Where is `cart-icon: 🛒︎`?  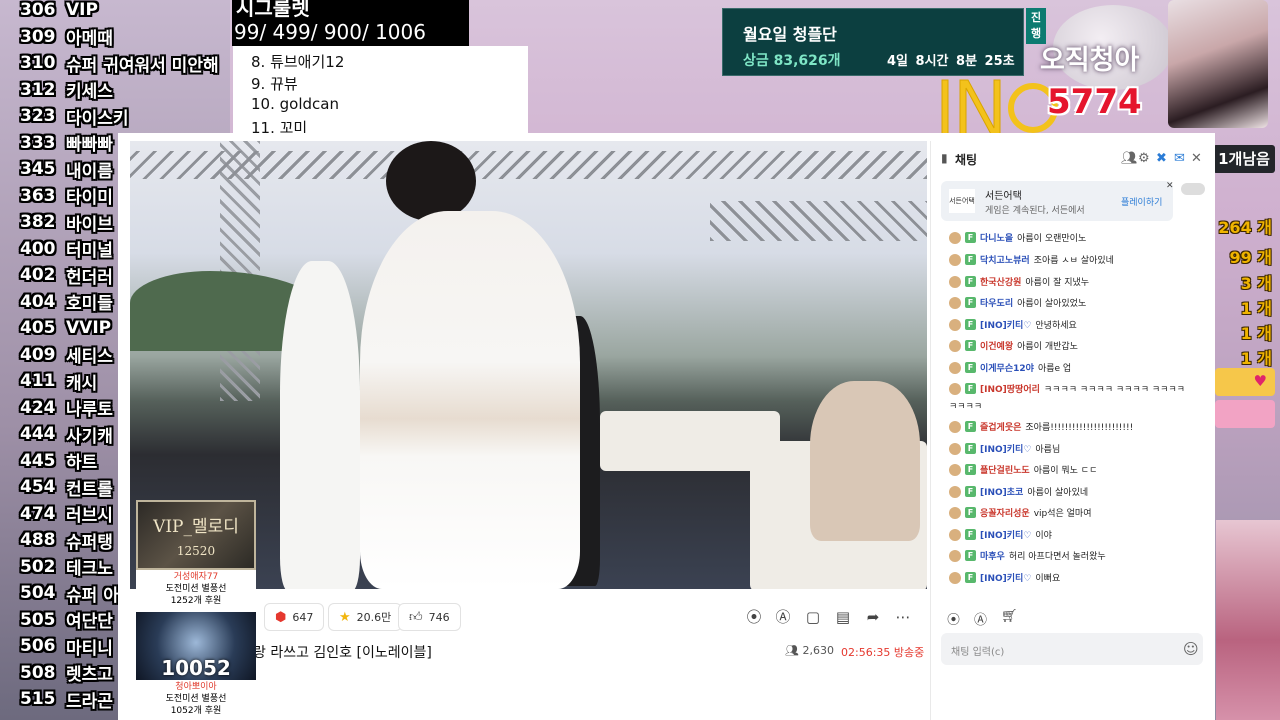
cart-icon: 🛒︎ is located at coordinates (1009, 618).